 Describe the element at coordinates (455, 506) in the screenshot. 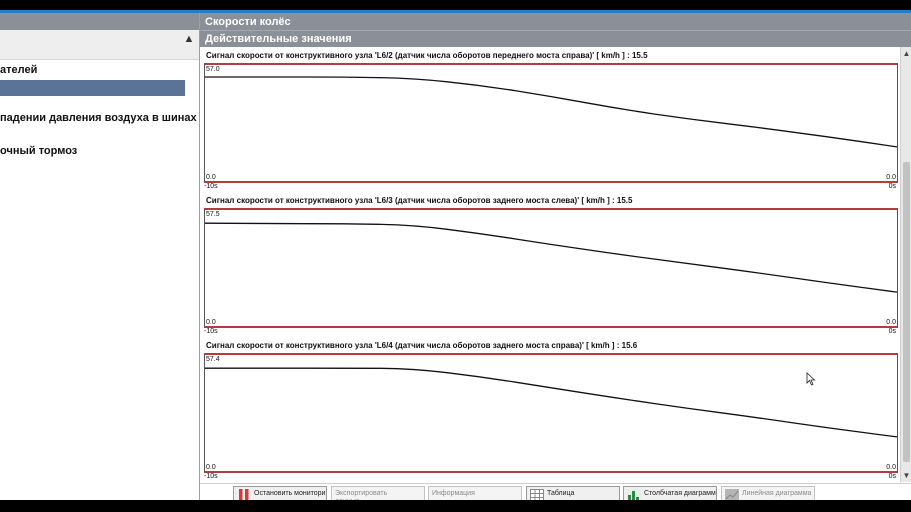

I see `bottom-black-band` at that location.